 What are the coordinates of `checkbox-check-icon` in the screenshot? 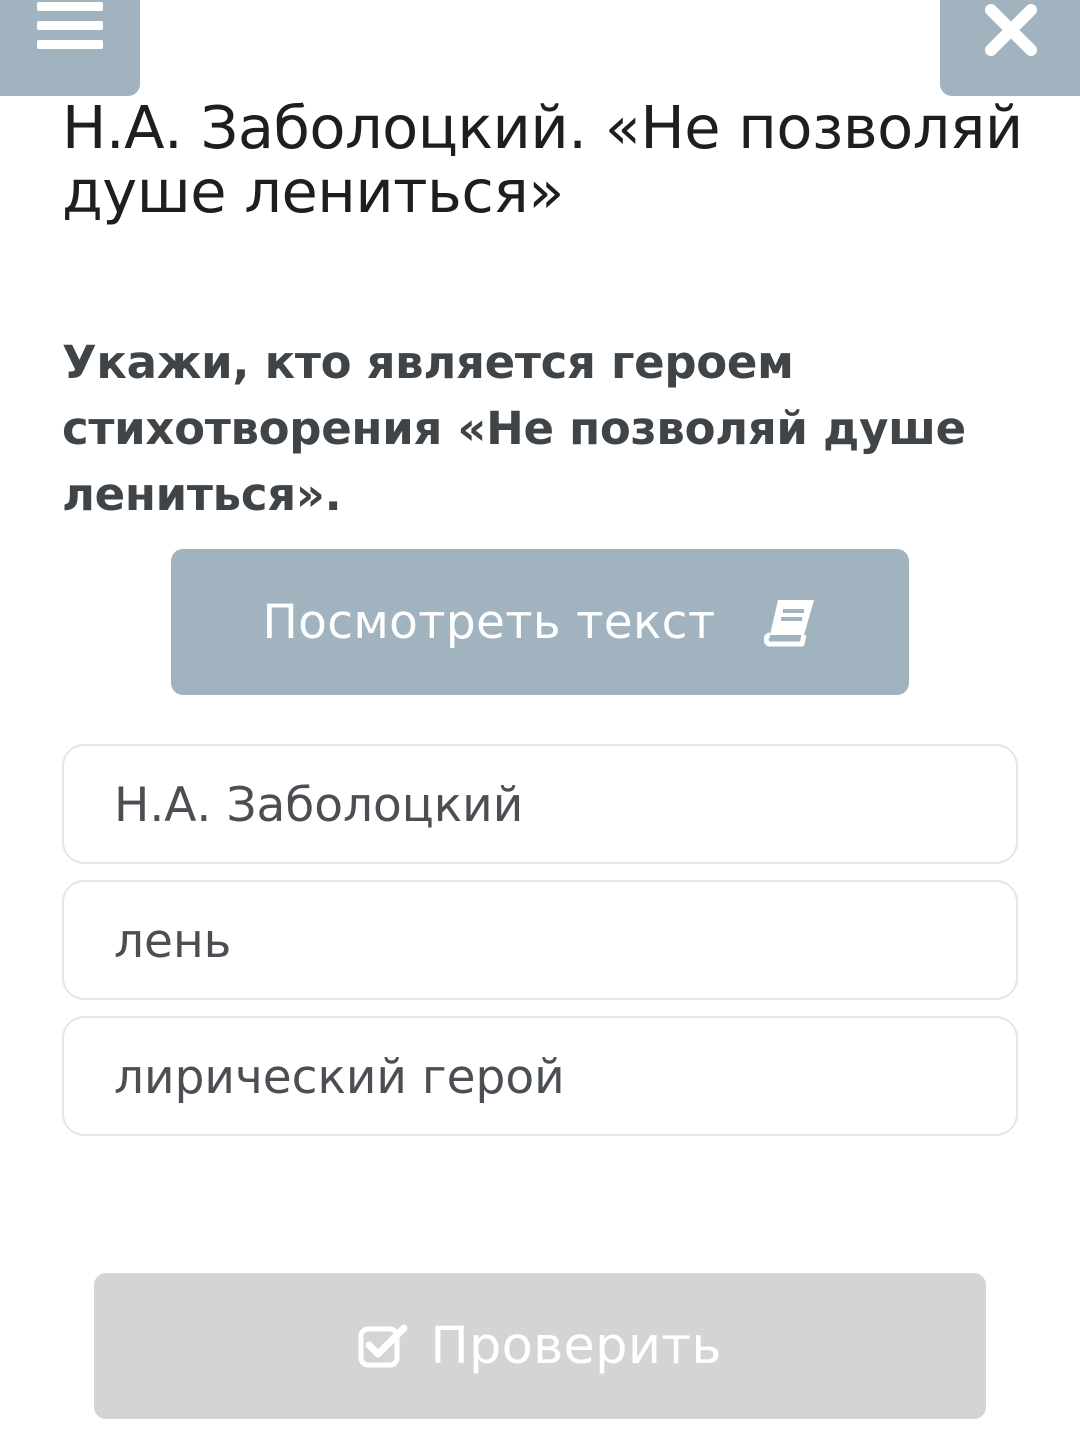 It's located at (383, 1346).